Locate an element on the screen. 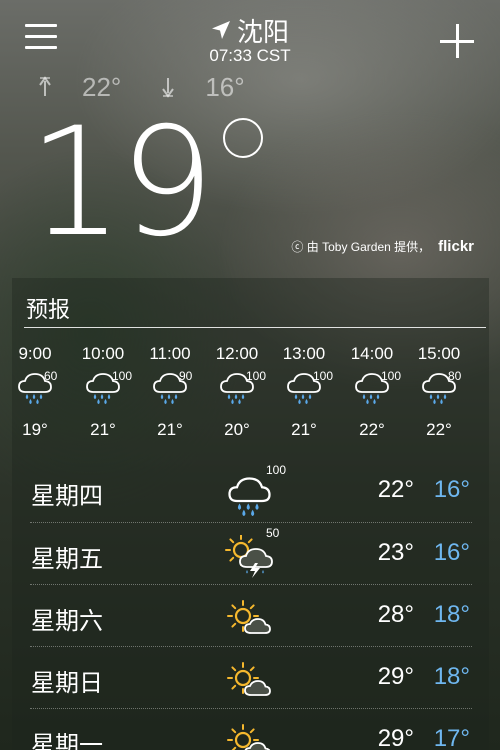  hourly-item: 12:00 100 20° is located at coordinates (237, 392).